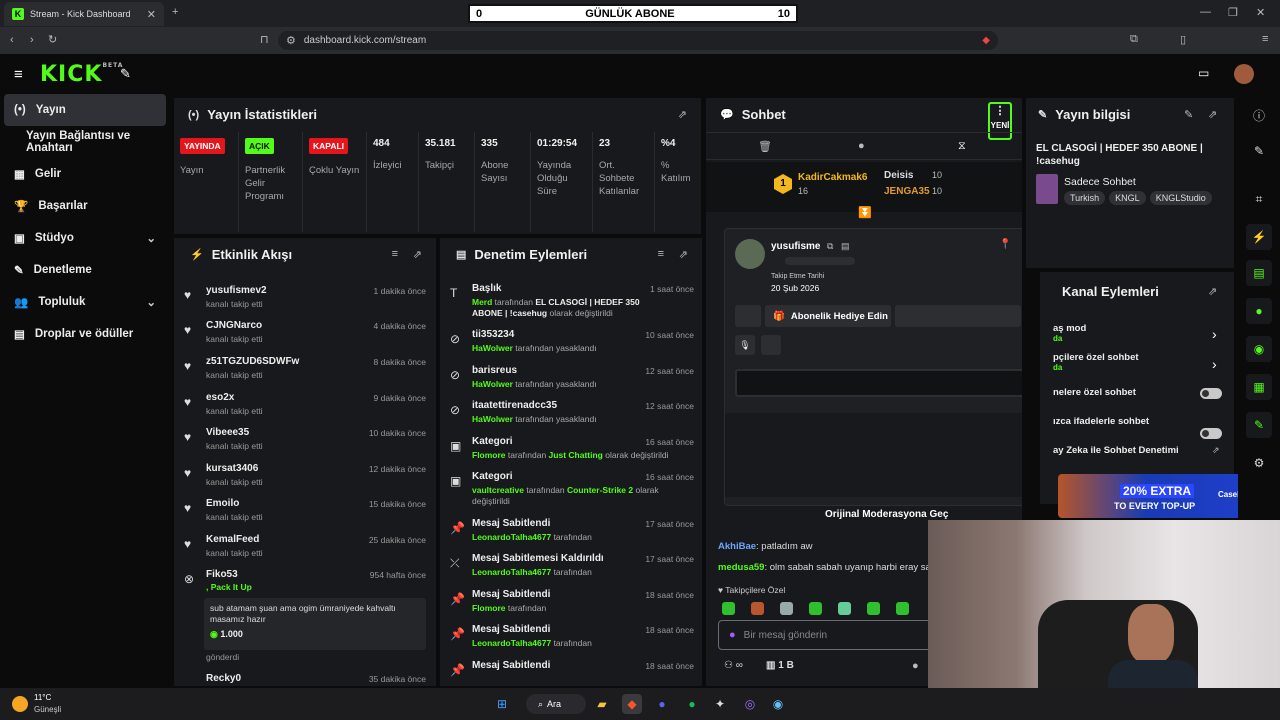  Describe the element at coordinates (737, 546) in the screenshot. I see `chat-user: AkhiBae` at that location.